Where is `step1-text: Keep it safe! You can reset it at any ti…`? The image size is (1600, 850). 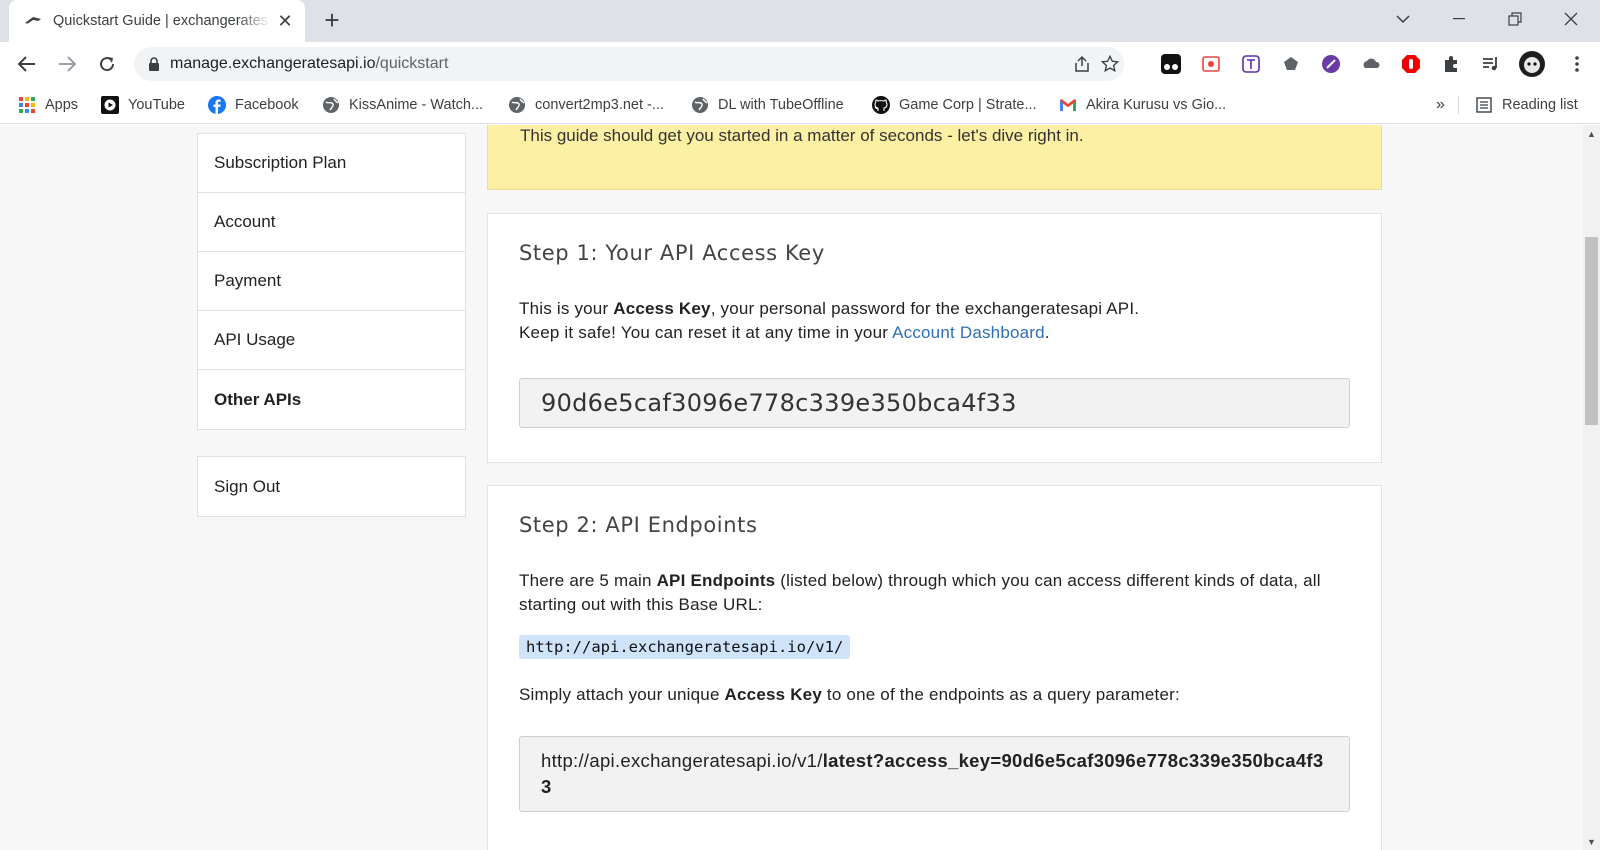 step1-text: Keep it safe! You can reset it at any ti… is located at coordinates (706, 332).